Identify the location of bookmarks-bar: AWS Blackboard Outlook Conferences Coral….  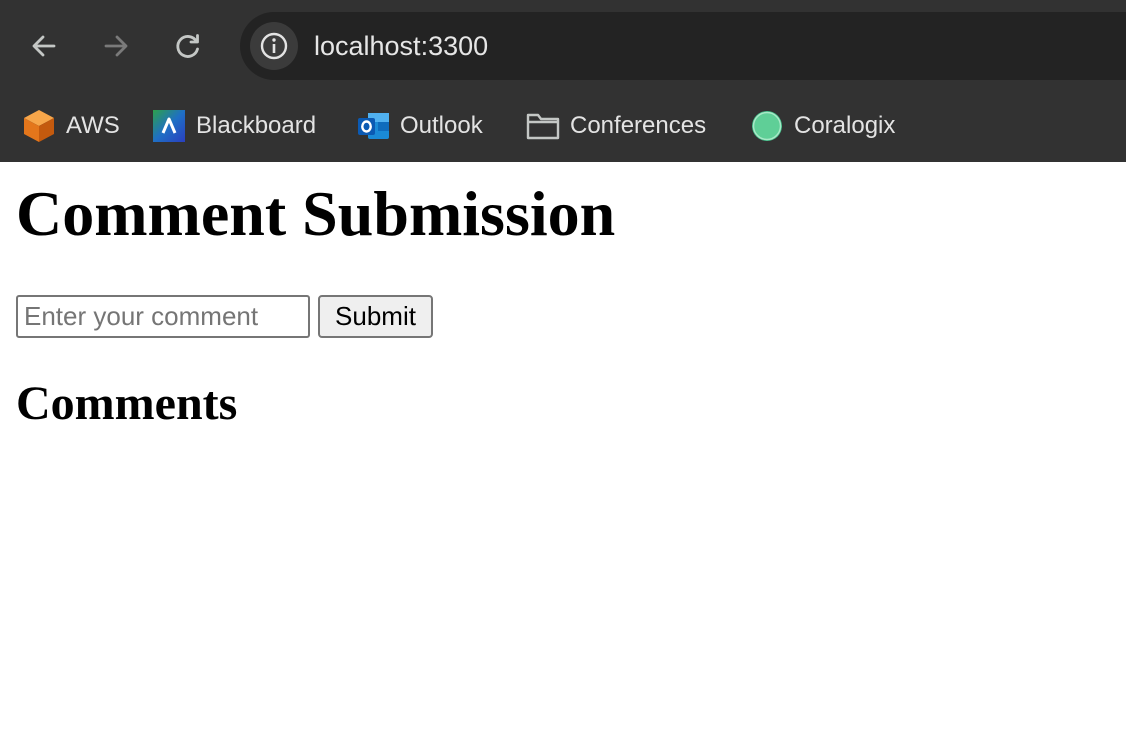
(563, 126).